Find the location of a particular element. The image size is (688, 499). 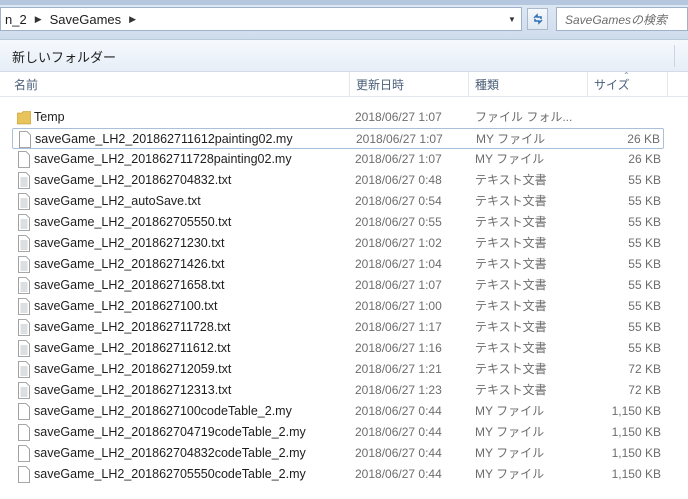

breadcrumb-current: SaveGames is located at coordinates (86, 19).